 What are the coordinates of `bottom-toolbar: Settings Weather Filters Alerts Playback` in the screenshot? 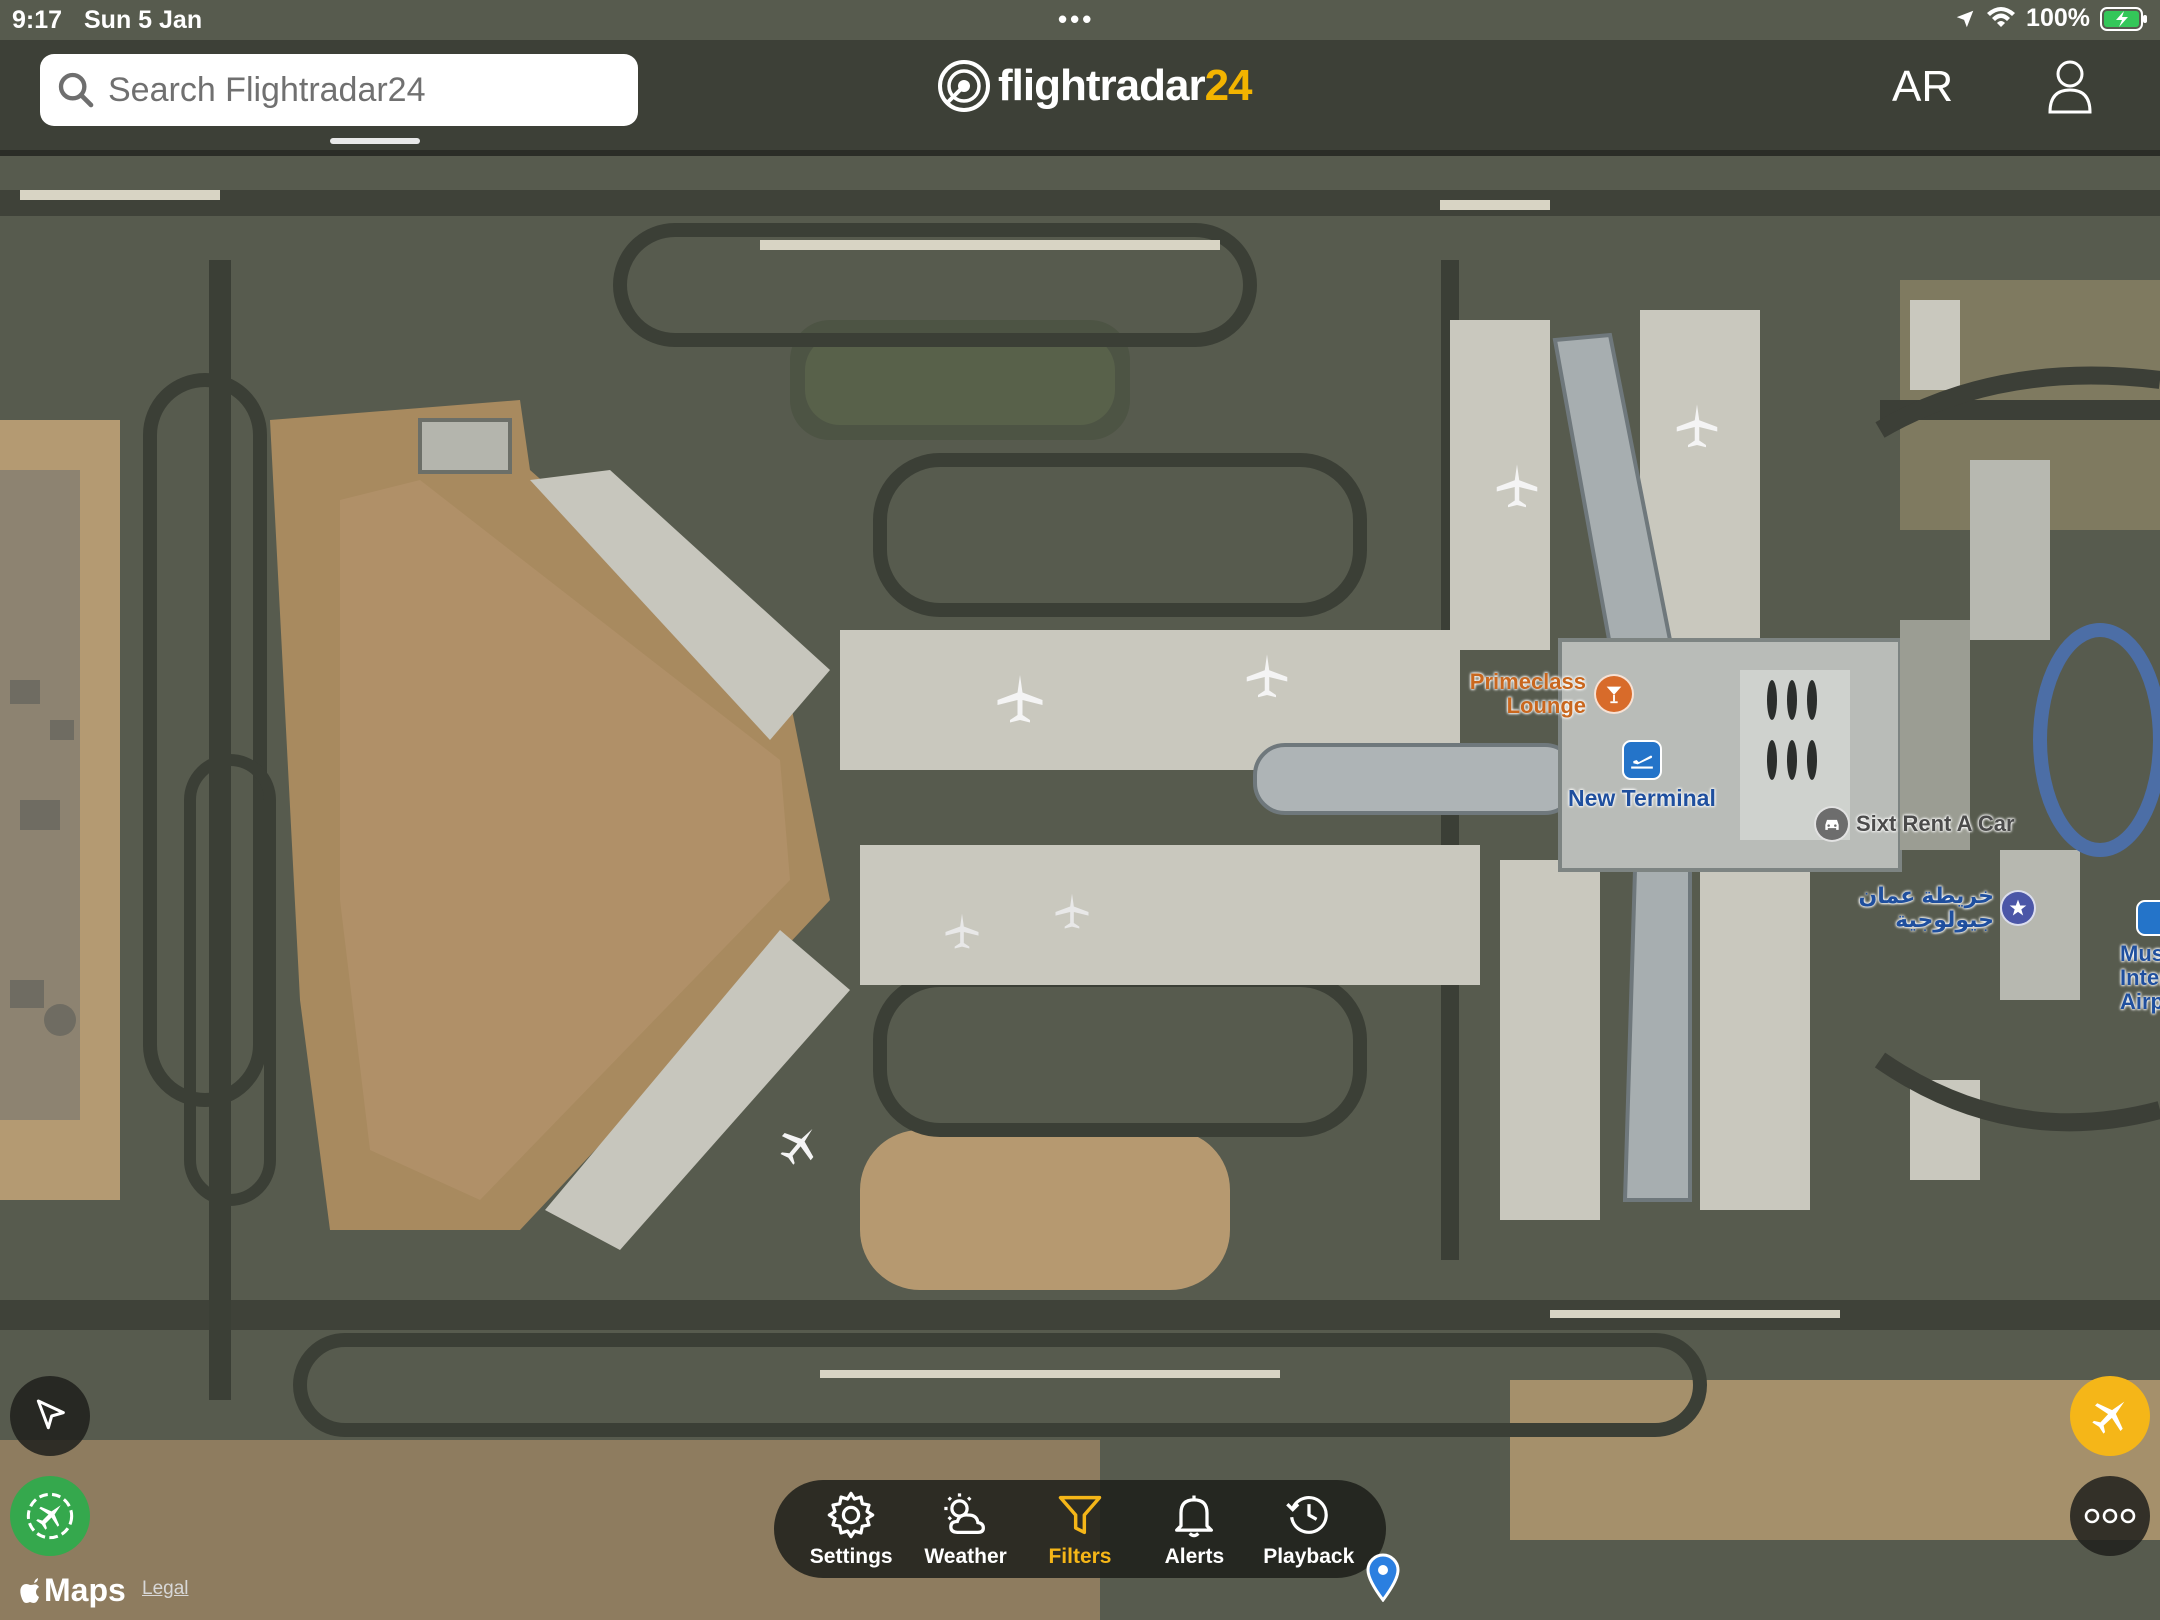 It's located at (1080, 1529).